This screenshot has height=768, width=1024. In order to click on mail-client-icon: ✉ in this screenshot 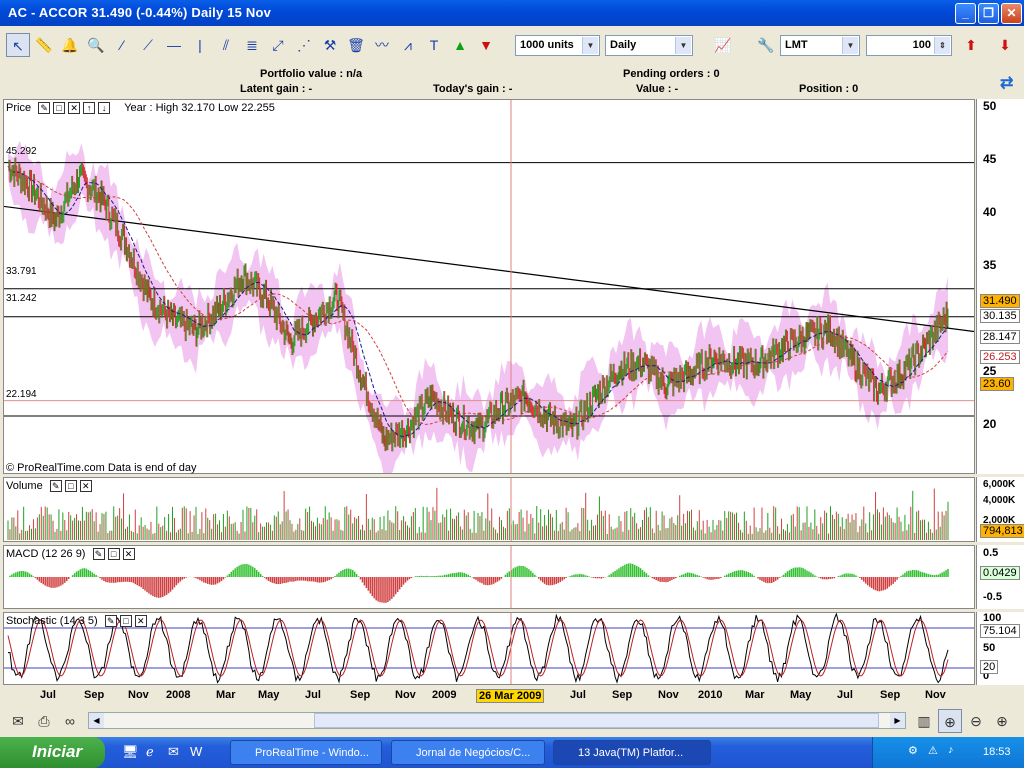, I will do `click(173, 752)`.